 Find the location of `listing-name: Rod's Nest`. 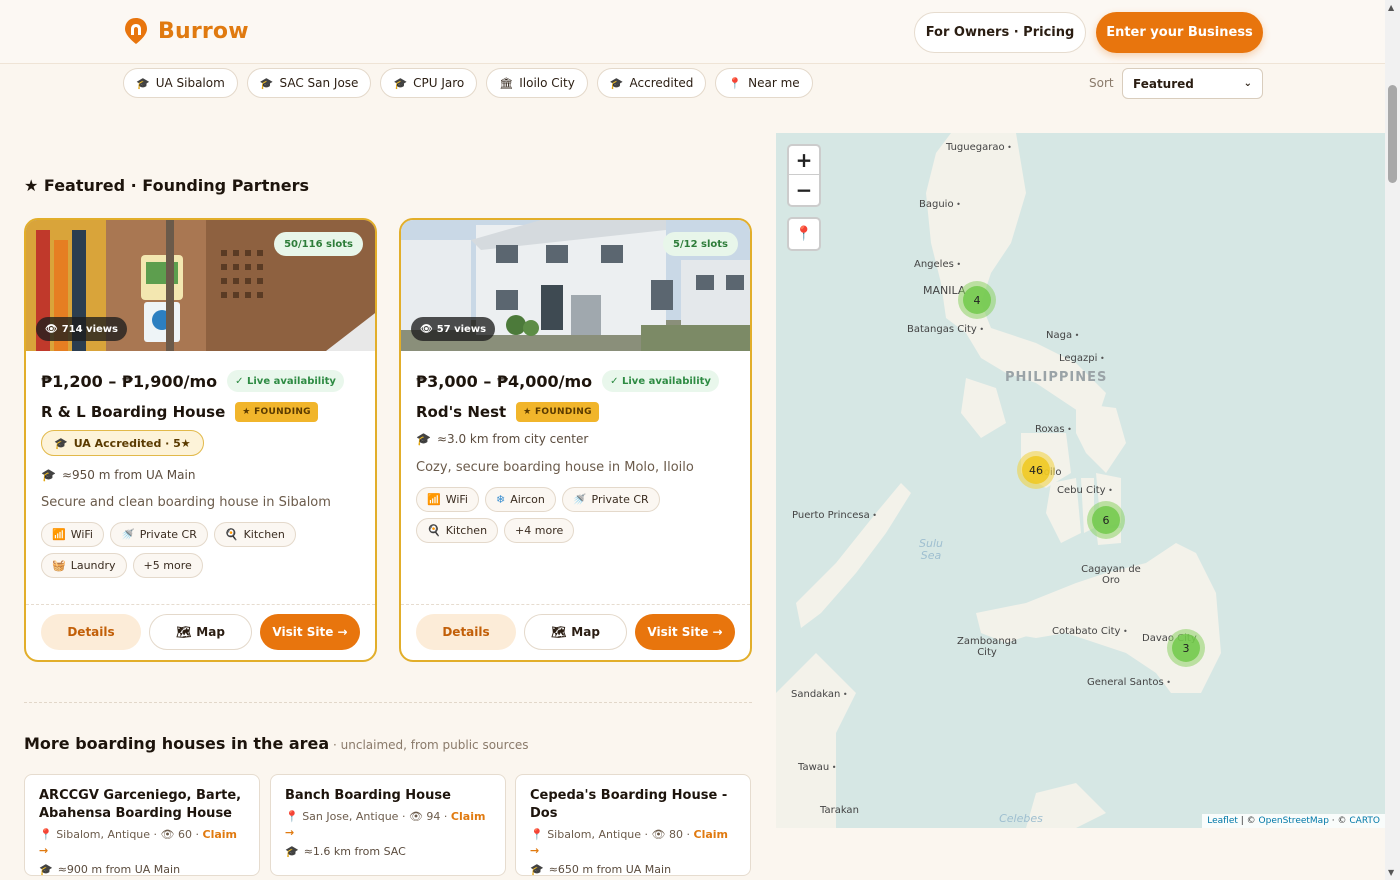

listing-name: Rod's Nest is located at coordinates (461, 412).